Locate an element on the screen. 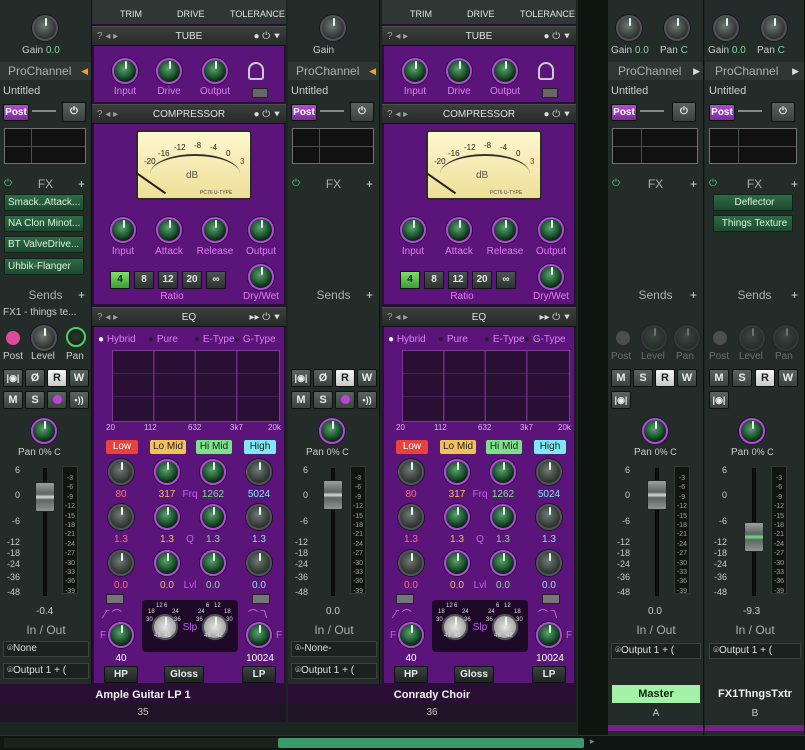  himid-freq-knob is located at coordinates (503, 472).